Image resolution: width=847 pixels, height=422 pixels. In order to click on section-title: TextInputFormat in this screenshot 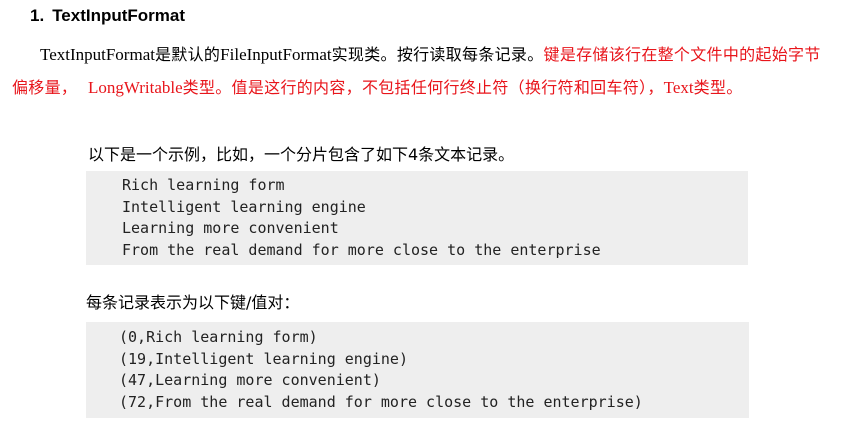, I will do `click(119, 15)`.